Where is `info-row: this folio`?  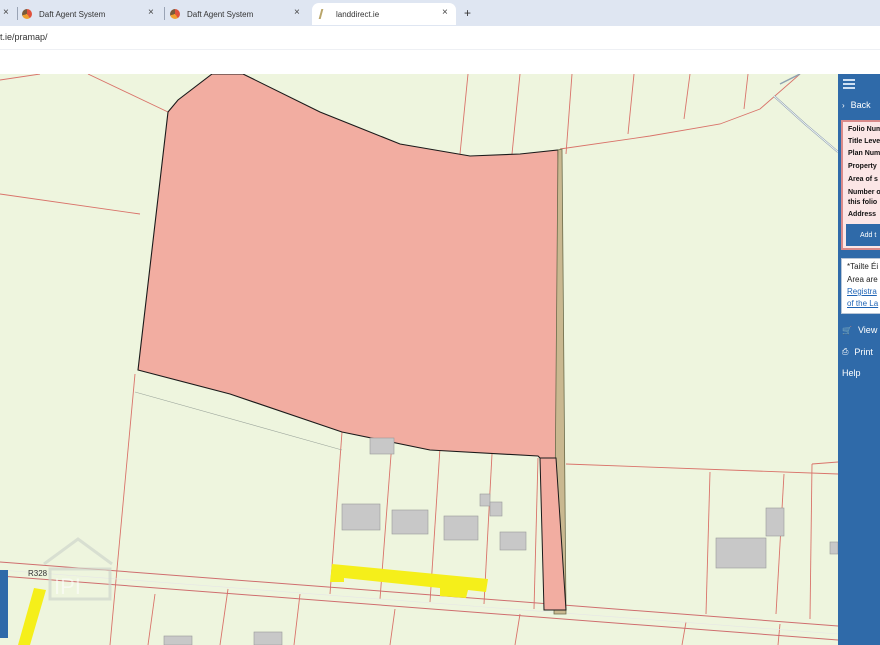
info-row: this folio is located at coordinates (863, 202).